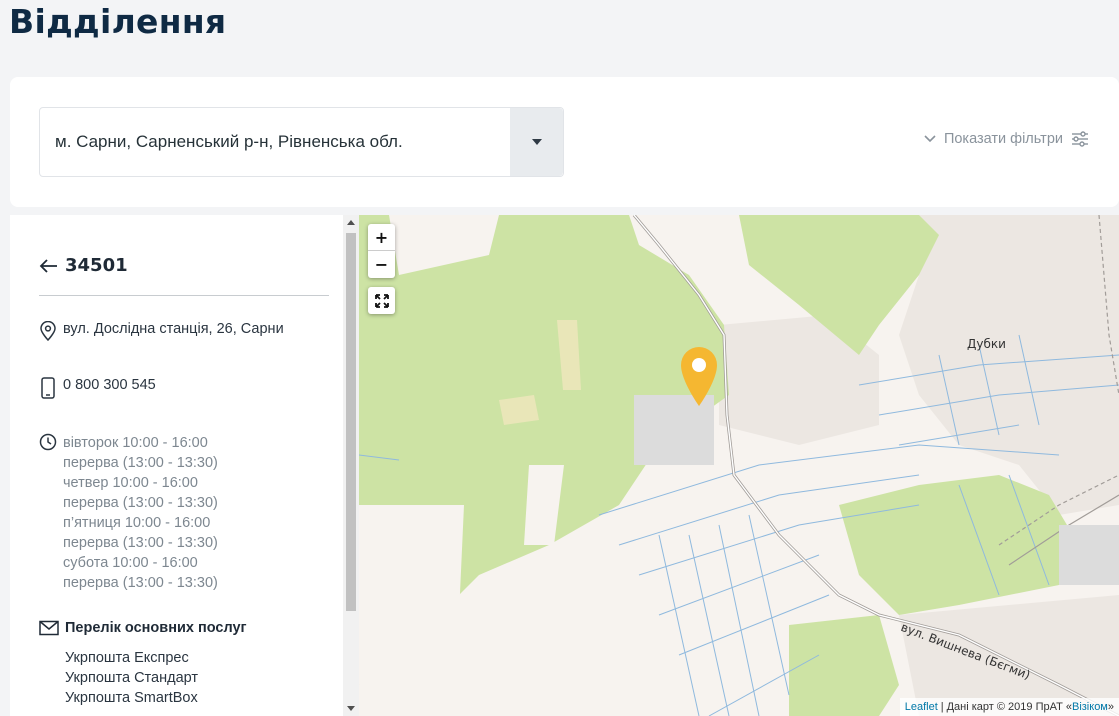 The height and width of the screenshot is (716, 1119). What do you see at coordinates (130, 483) in the screenshot?
I see `schedule-line: четвер 10:00 - 16:00` at bounding box center [130, 483].